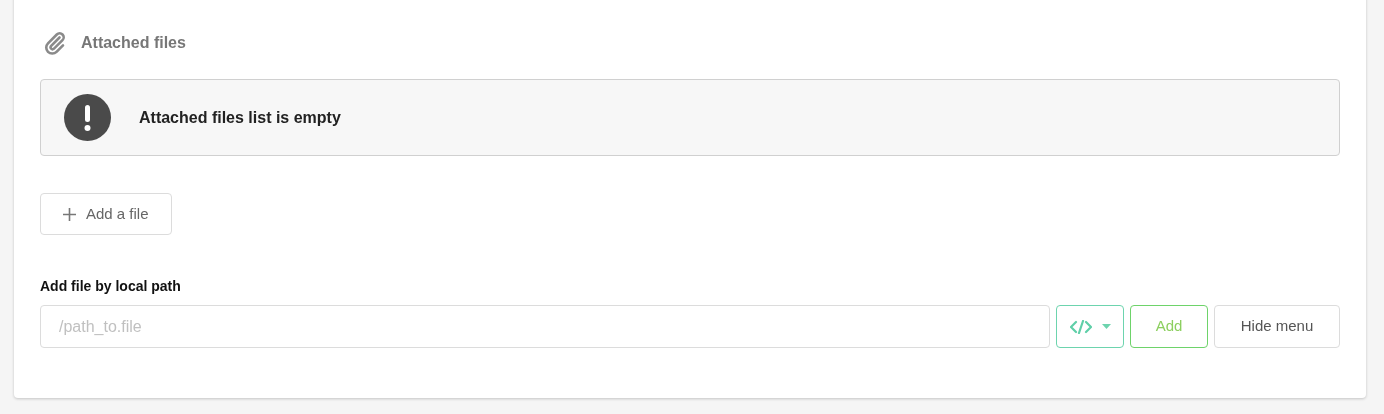 Image resolution: width=1384 pixels, height=414 pixels. What do you see at coordinates (240, 117) in the screenshot?
I see `notice-message: Attached files list is empty` at bounding box center [240, 117].